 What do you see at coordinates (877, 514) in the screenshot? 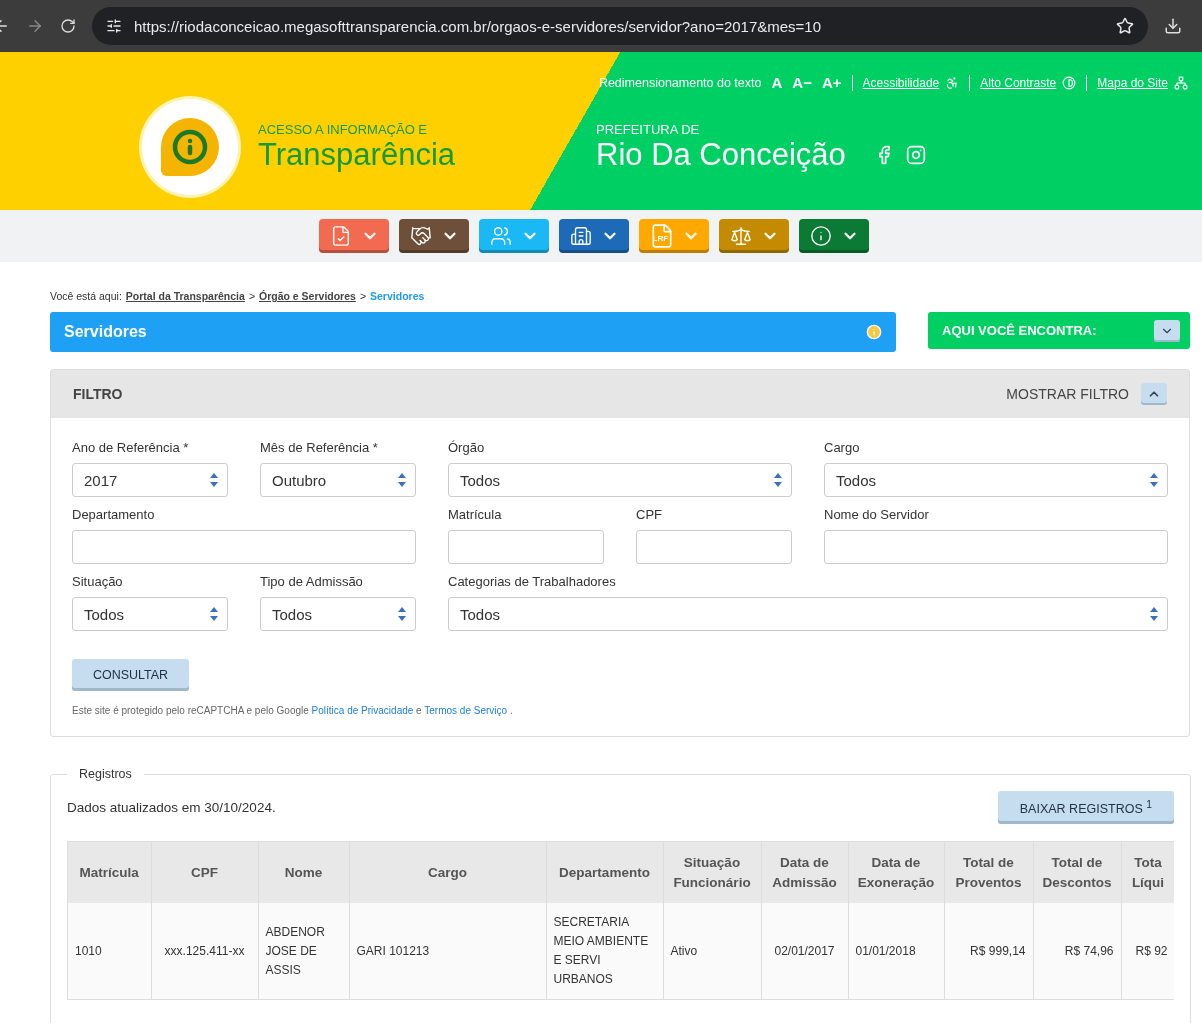
I see `field-label: Nome do Servidor` at bounding box center [877, 514].